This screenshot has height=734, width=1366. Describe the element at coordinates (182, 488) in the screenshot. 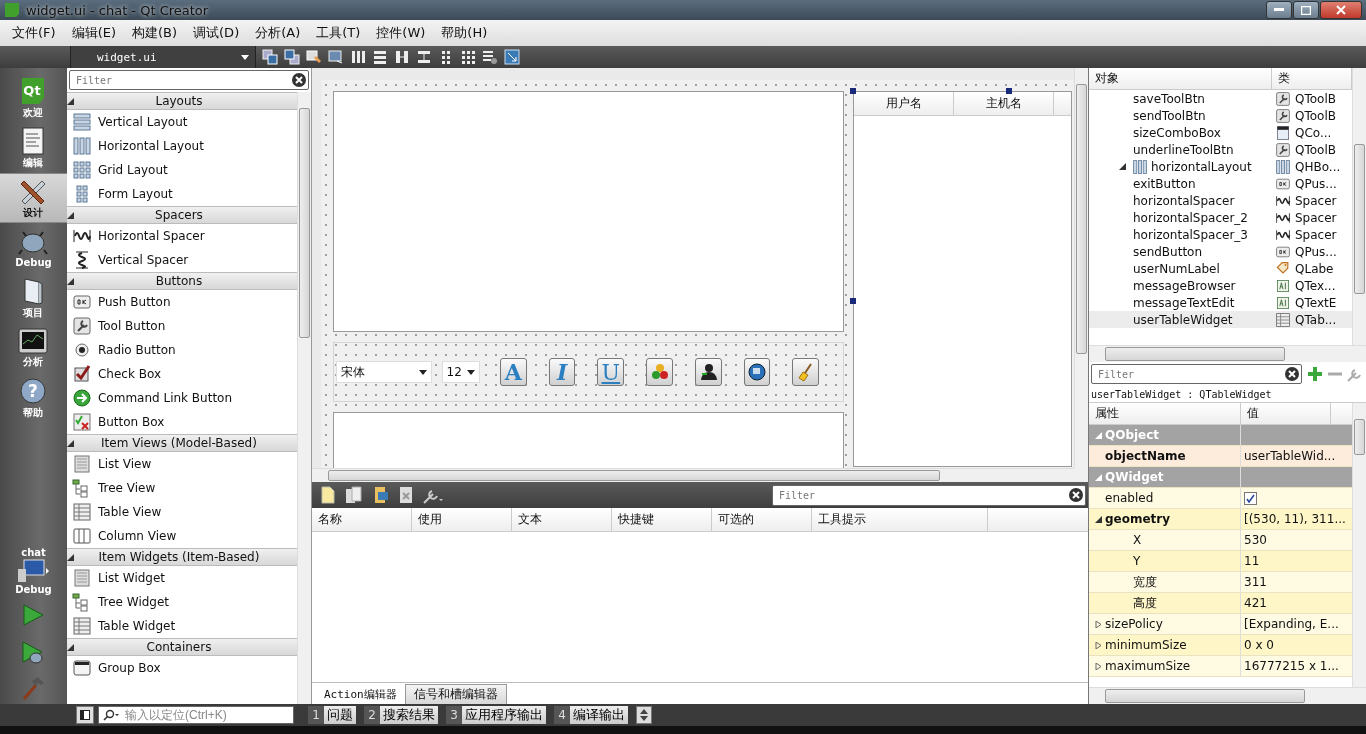

I see `widget-item: Tree View` at that location.